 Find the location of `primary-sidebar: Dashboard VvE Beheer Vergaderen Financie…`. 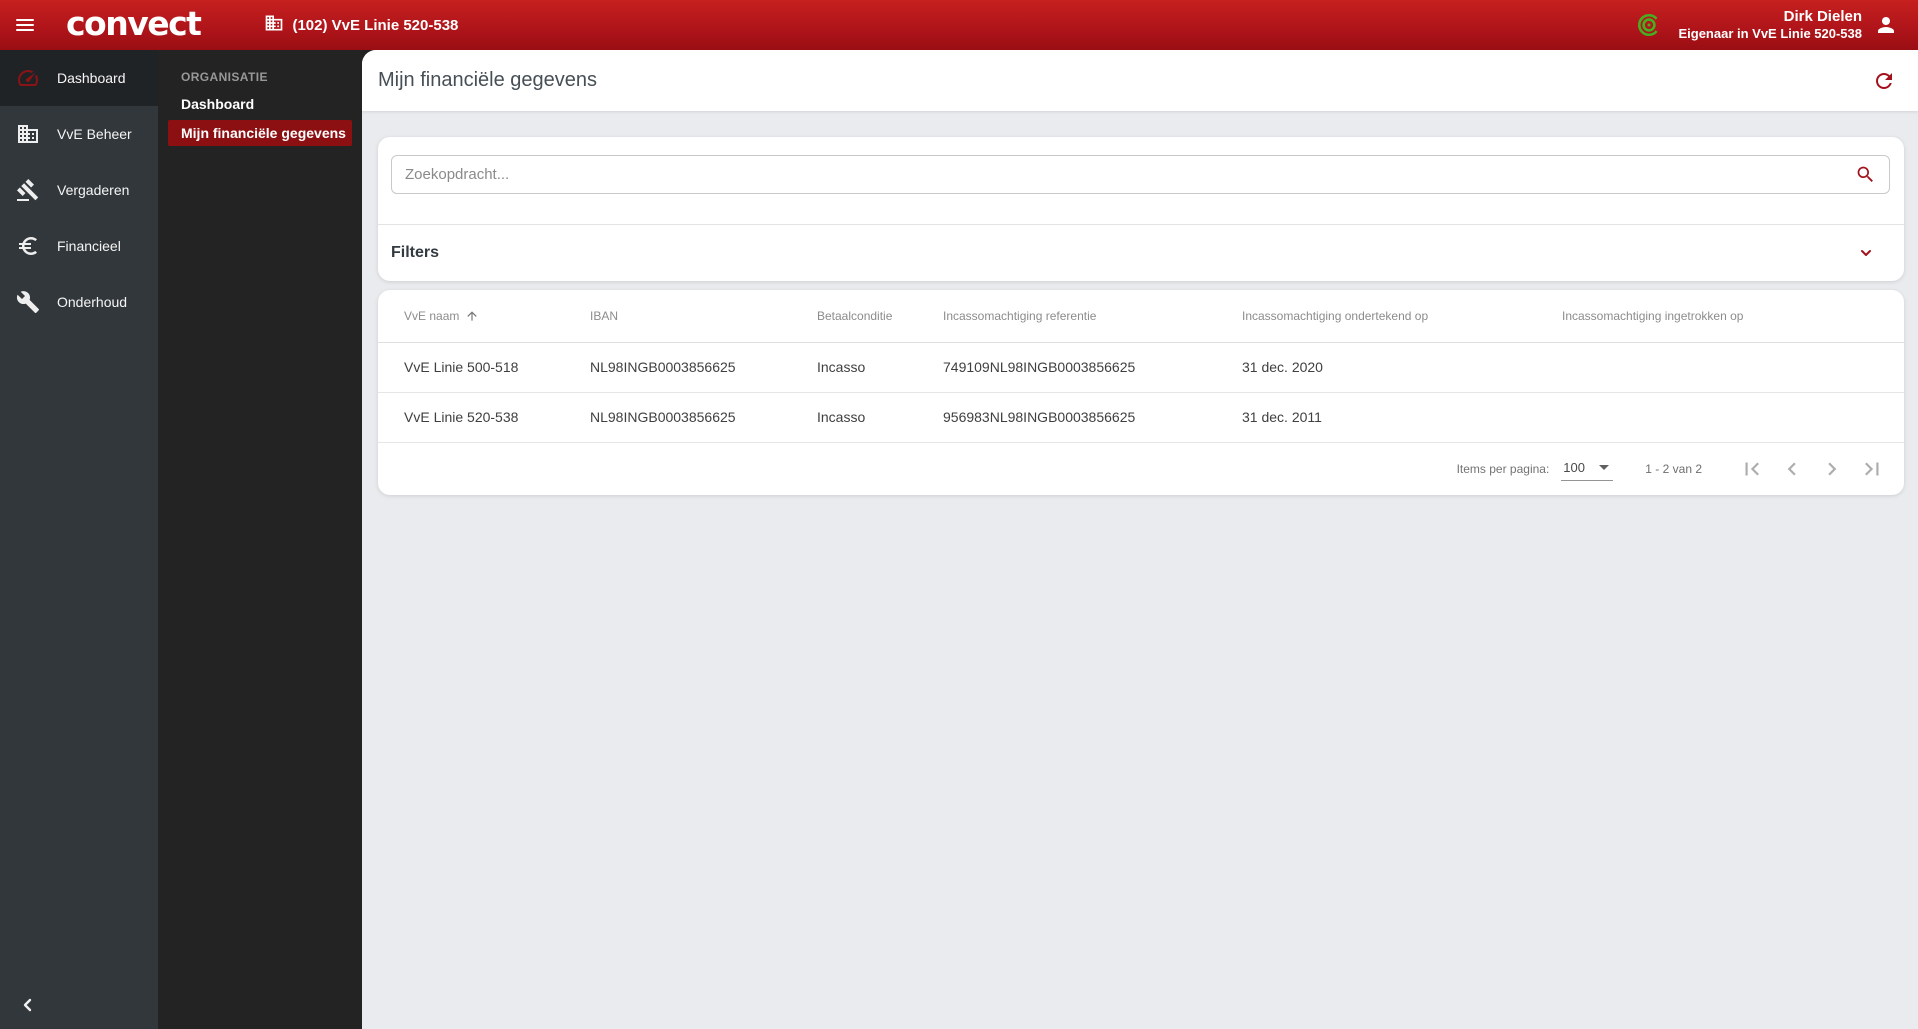

primary-sidebar: Dashboard VvE Beheer Vergaderen Financie… is located at coordinates (79, 539).